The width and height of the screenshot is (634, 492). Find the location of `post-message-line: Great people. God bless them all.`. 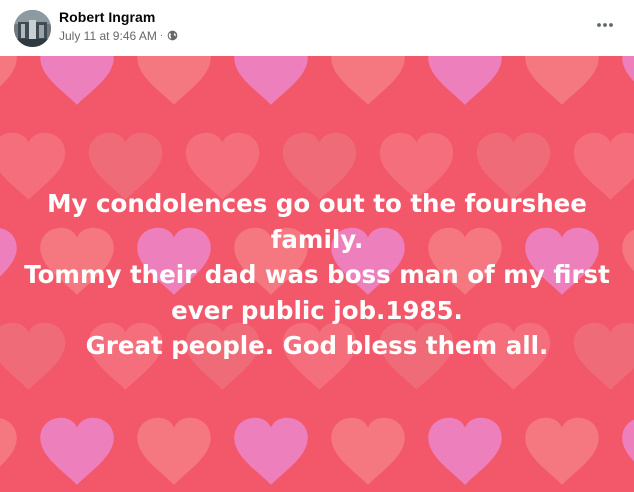

post-message-line: Great people. God bless them all. is located at coordinates (317, 345).